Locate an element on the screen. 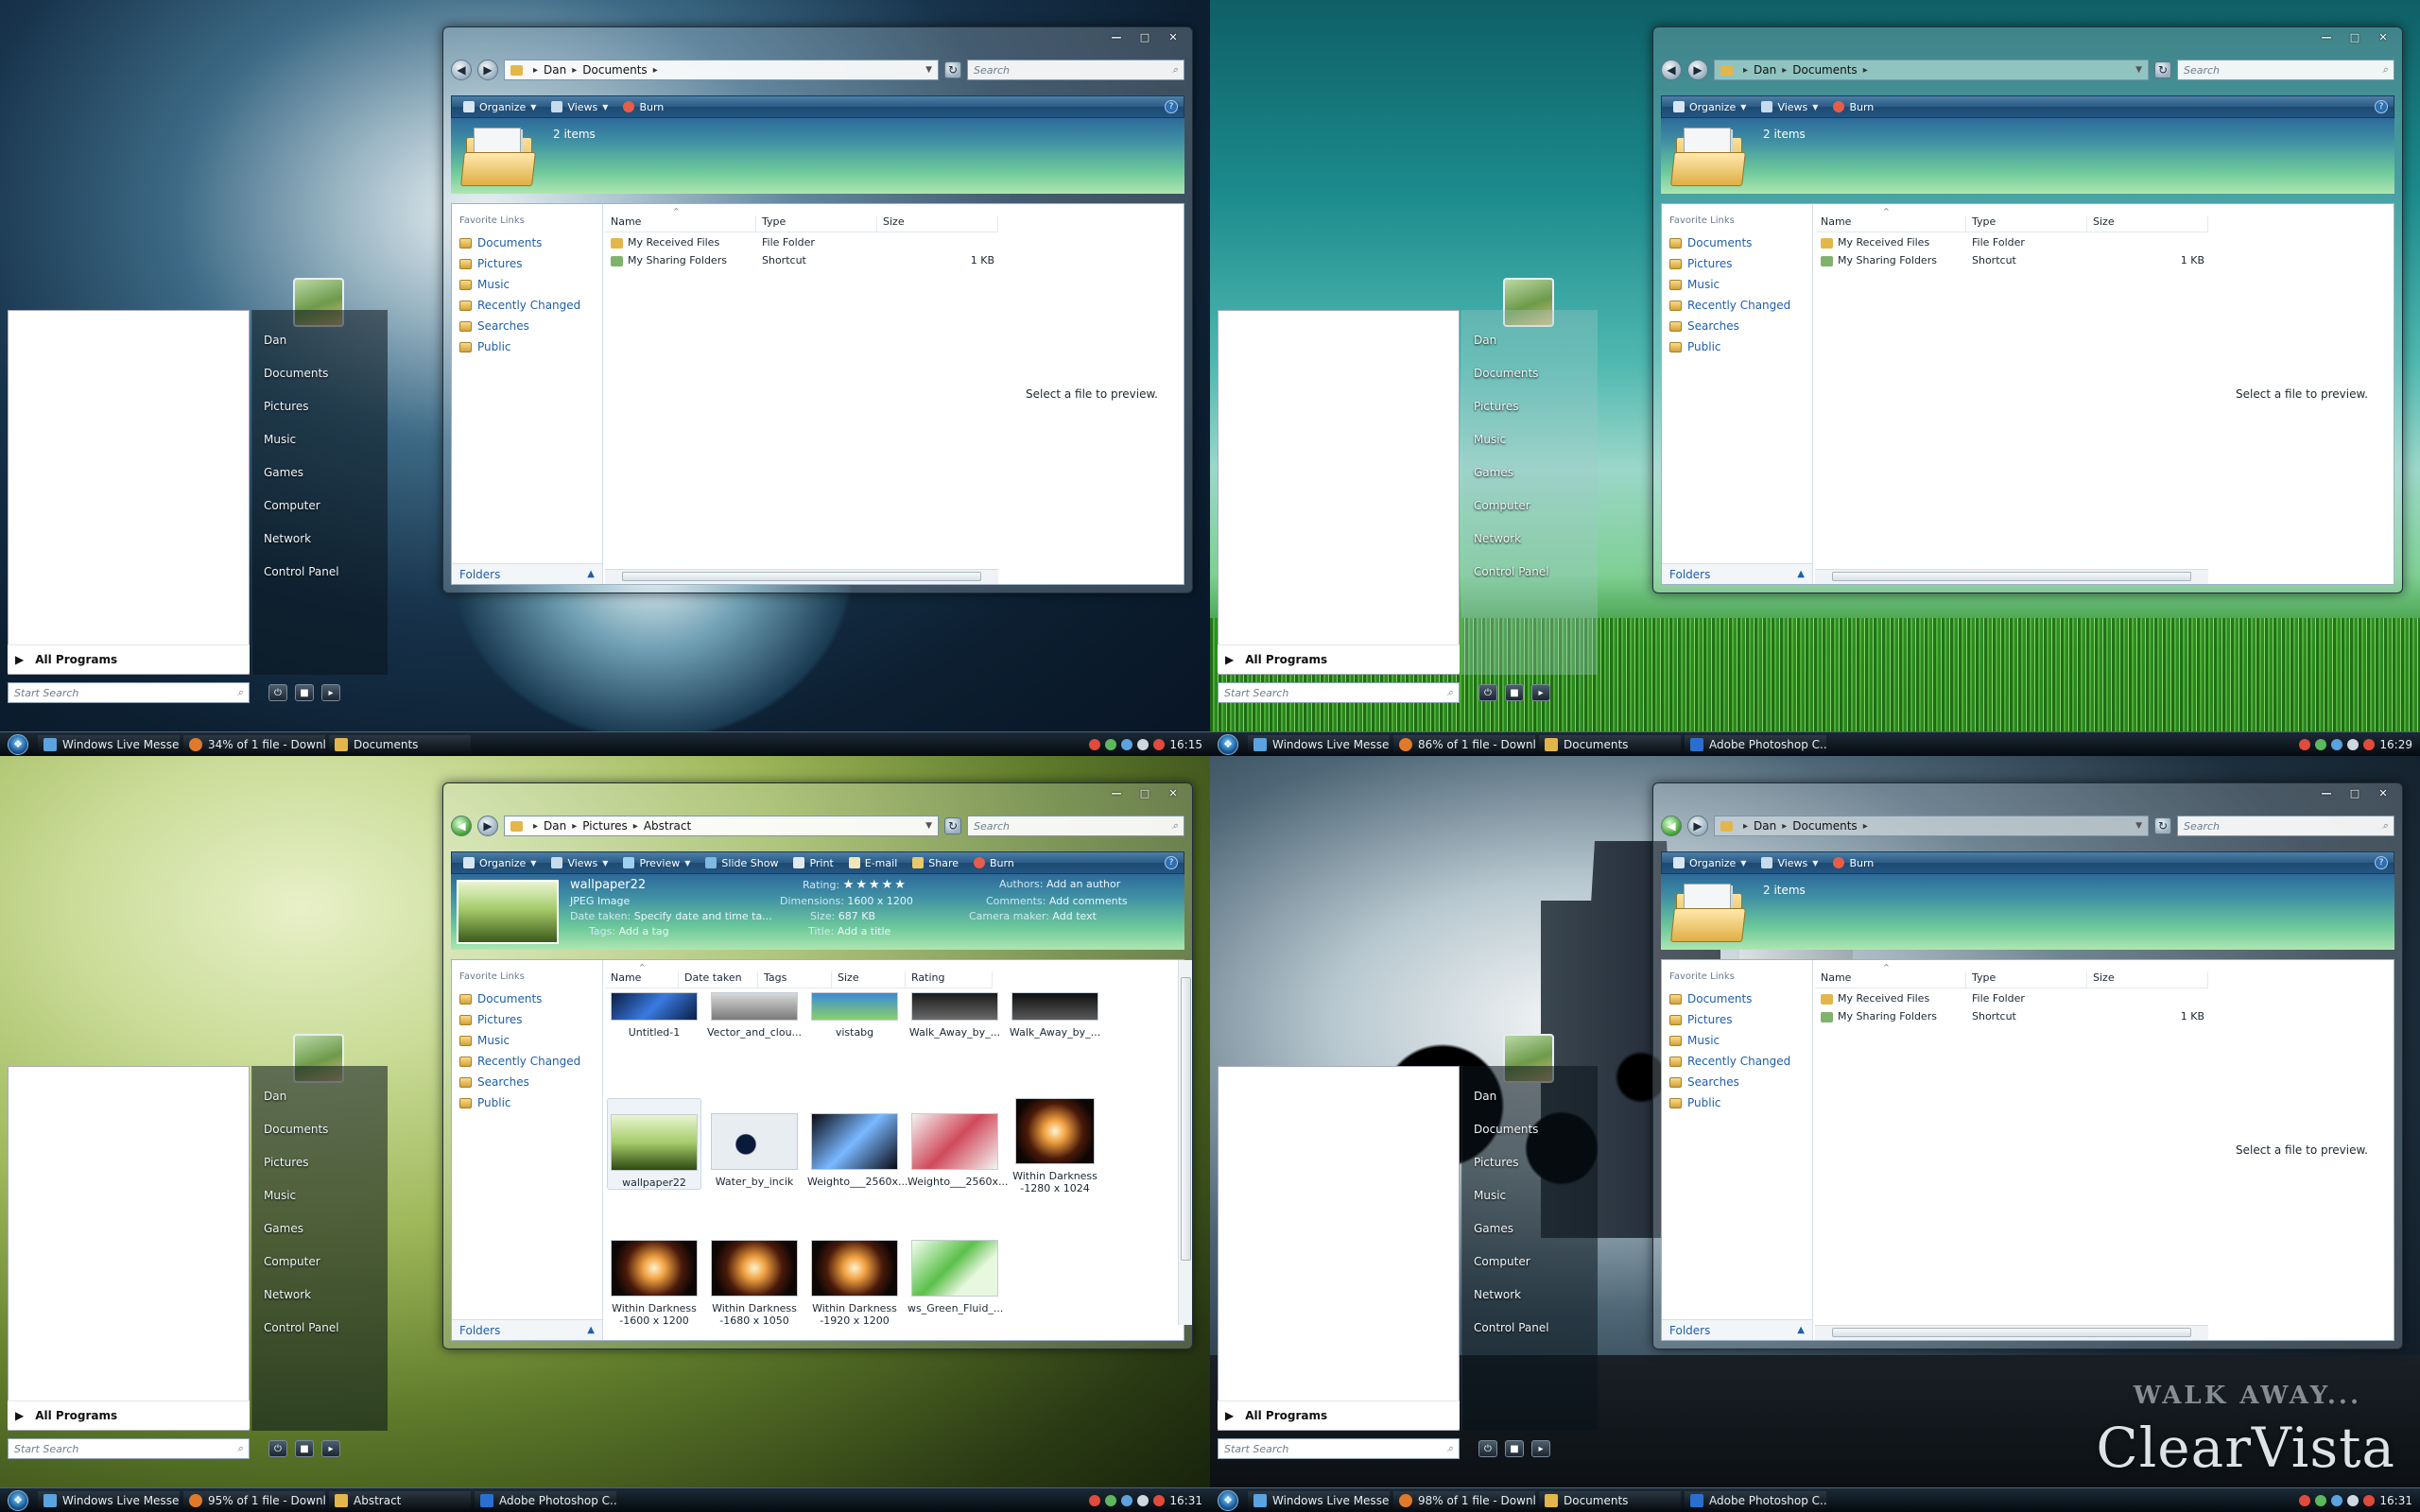  column-header-rating: Rating is located at coordinates (949, 979).